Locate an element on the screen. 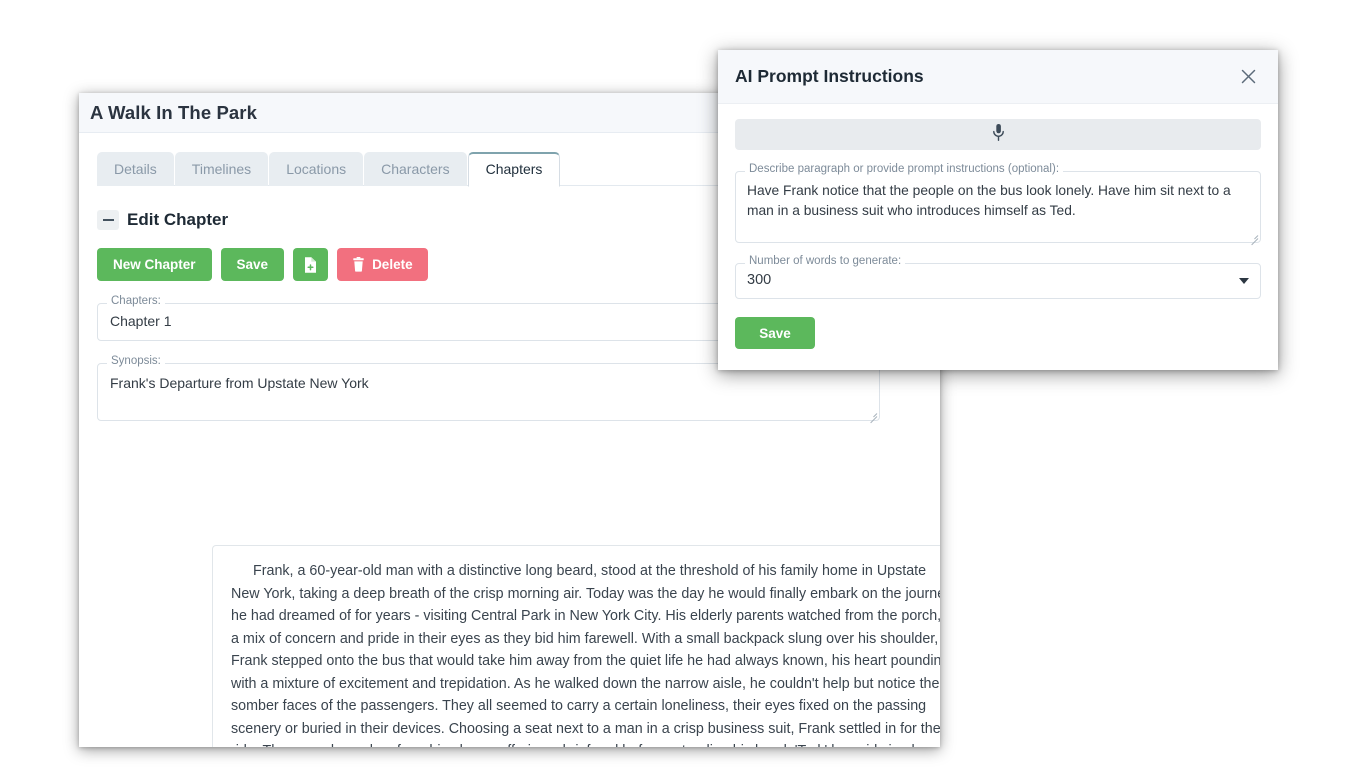 Image resolution: width=1366 pixels, height=768 pixels. save-button: Save is located at coordinates (252, 264).